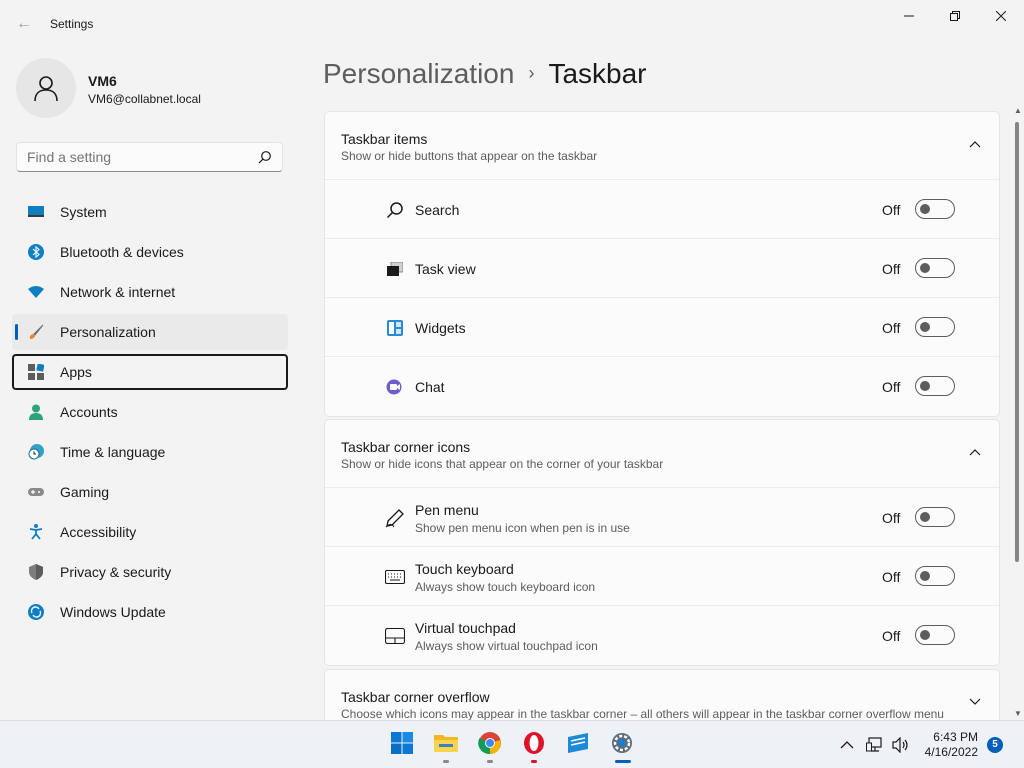 Image resolution: width=1024 pixels, height=768 pixels. Describe the element at coordinates (395, 518) in the screenshot. I see `pen-icon` at that location.